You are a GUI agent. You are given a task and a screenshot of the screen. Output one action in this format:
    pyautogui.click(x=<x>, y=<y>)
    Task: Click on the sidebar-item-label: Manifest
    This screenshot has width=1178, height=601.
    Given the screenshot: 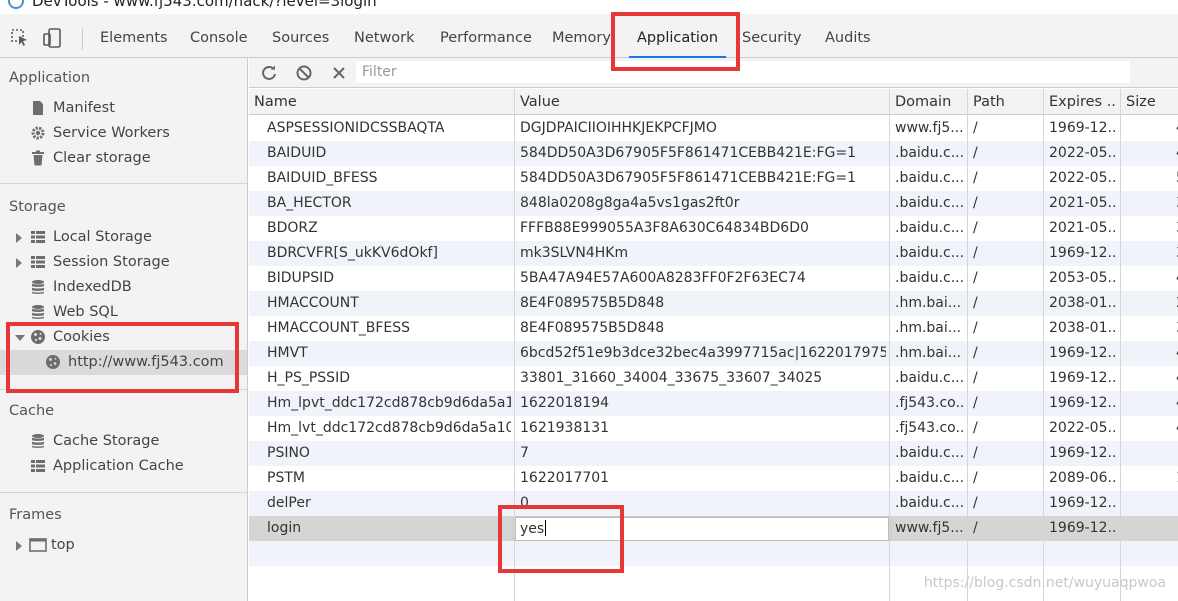 What is the action you would take?
    pyautogui.click(x=84, y=108)
    